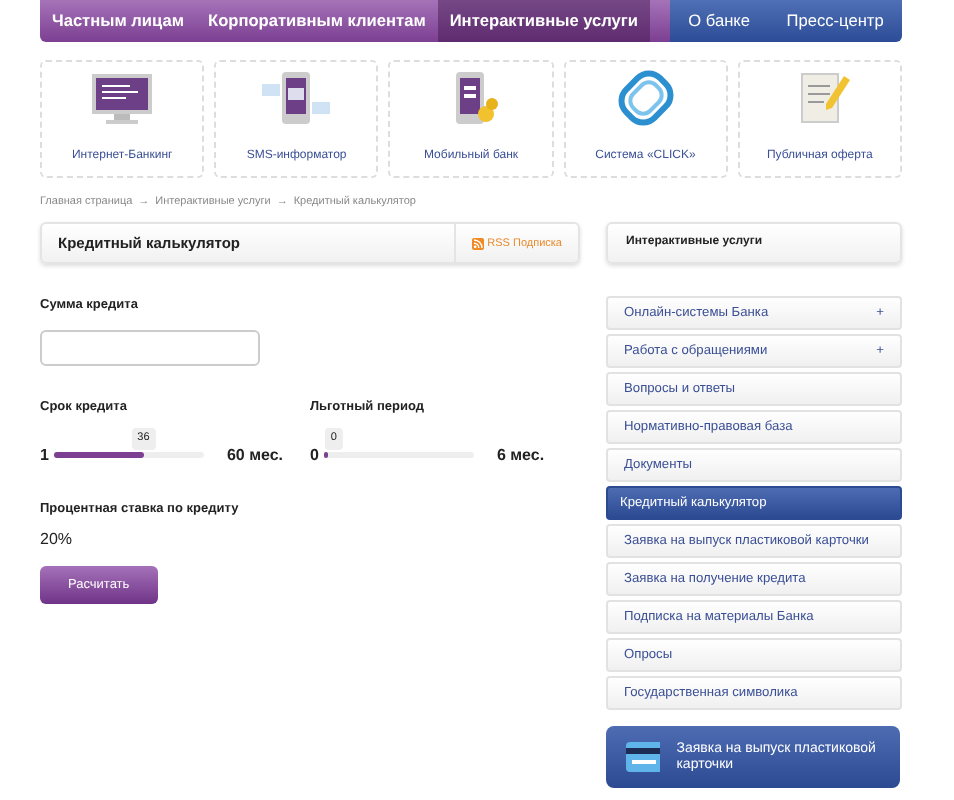 This screenshot has width=954, height=800. I want to click on nav-tab: Пресс-центр, so click(835, 21).